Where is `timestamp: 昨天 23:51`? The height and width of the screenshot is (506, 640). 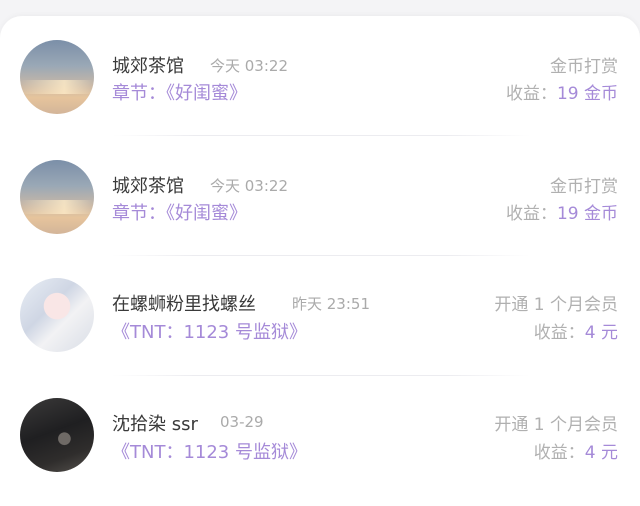
timestamp: 昨天 23:51 is located at coordinates (331, 304).